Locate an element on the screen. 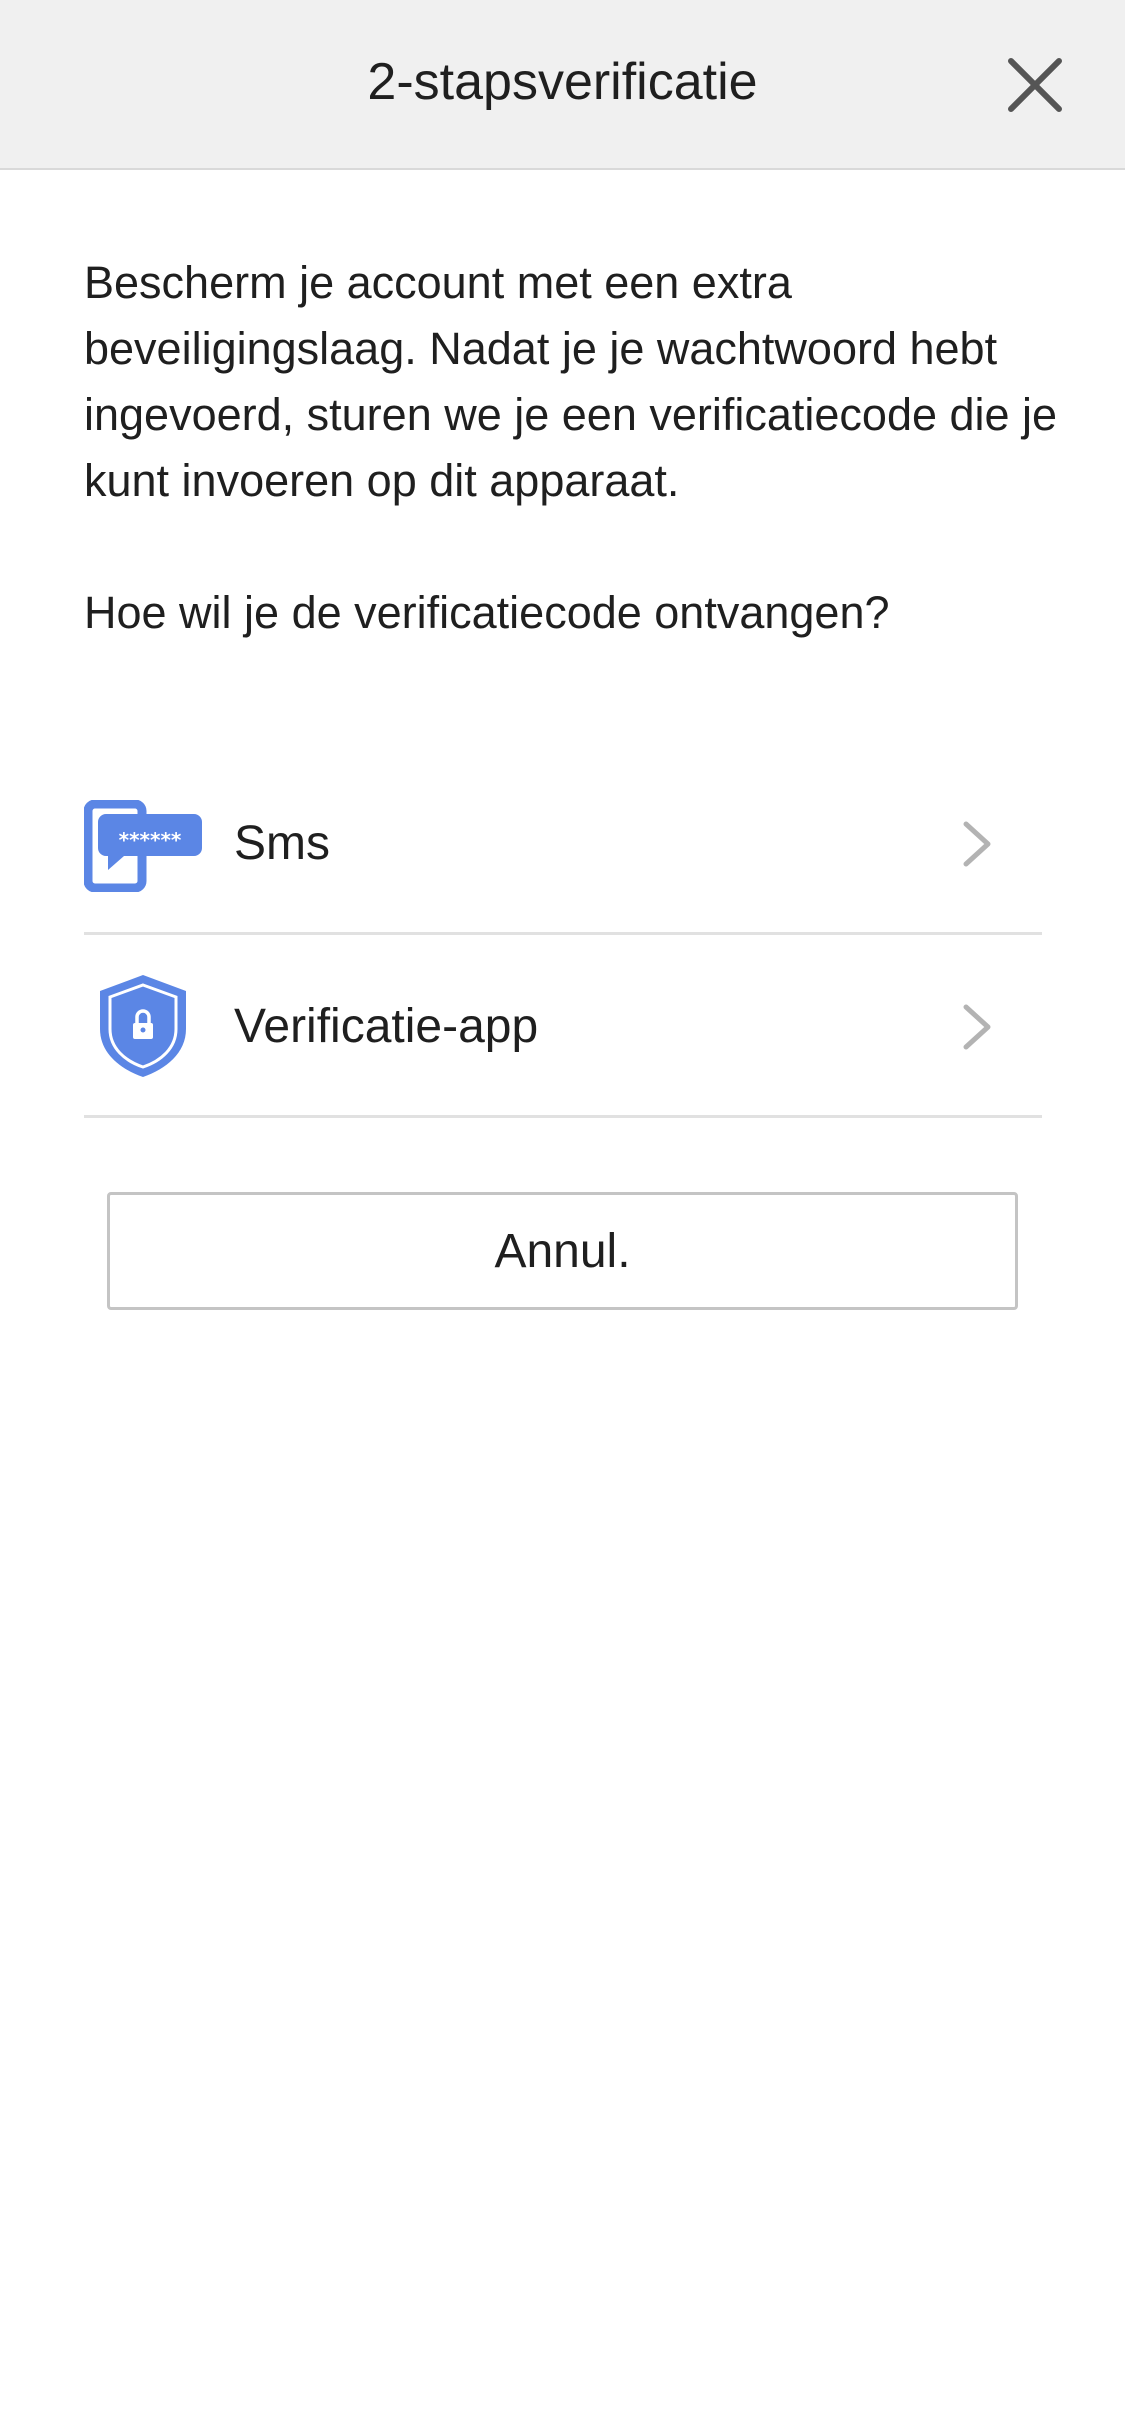 This screenshot has width=1125, height=2436. close-icon is located at coordinates (1035, 85).